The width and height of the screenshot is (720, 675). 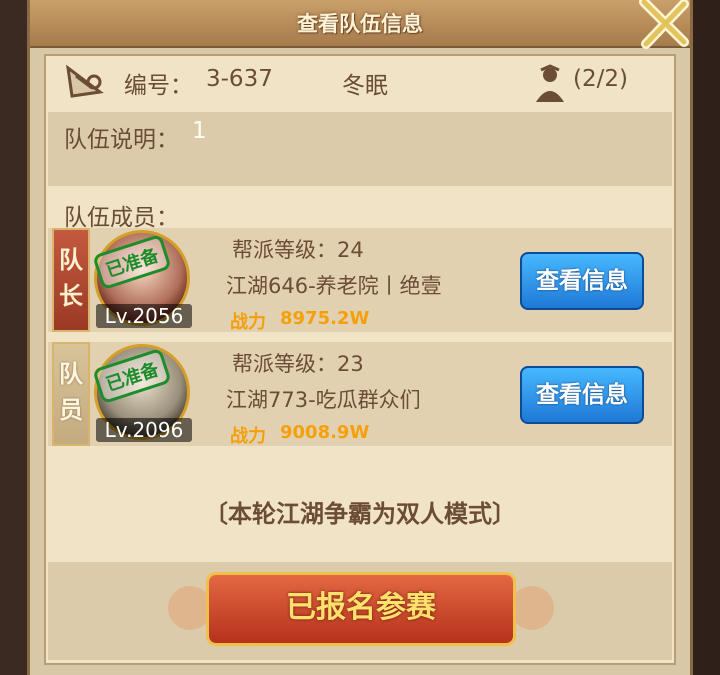 I want to click on power-value: 8975.2W, so click(x=325, y=318).